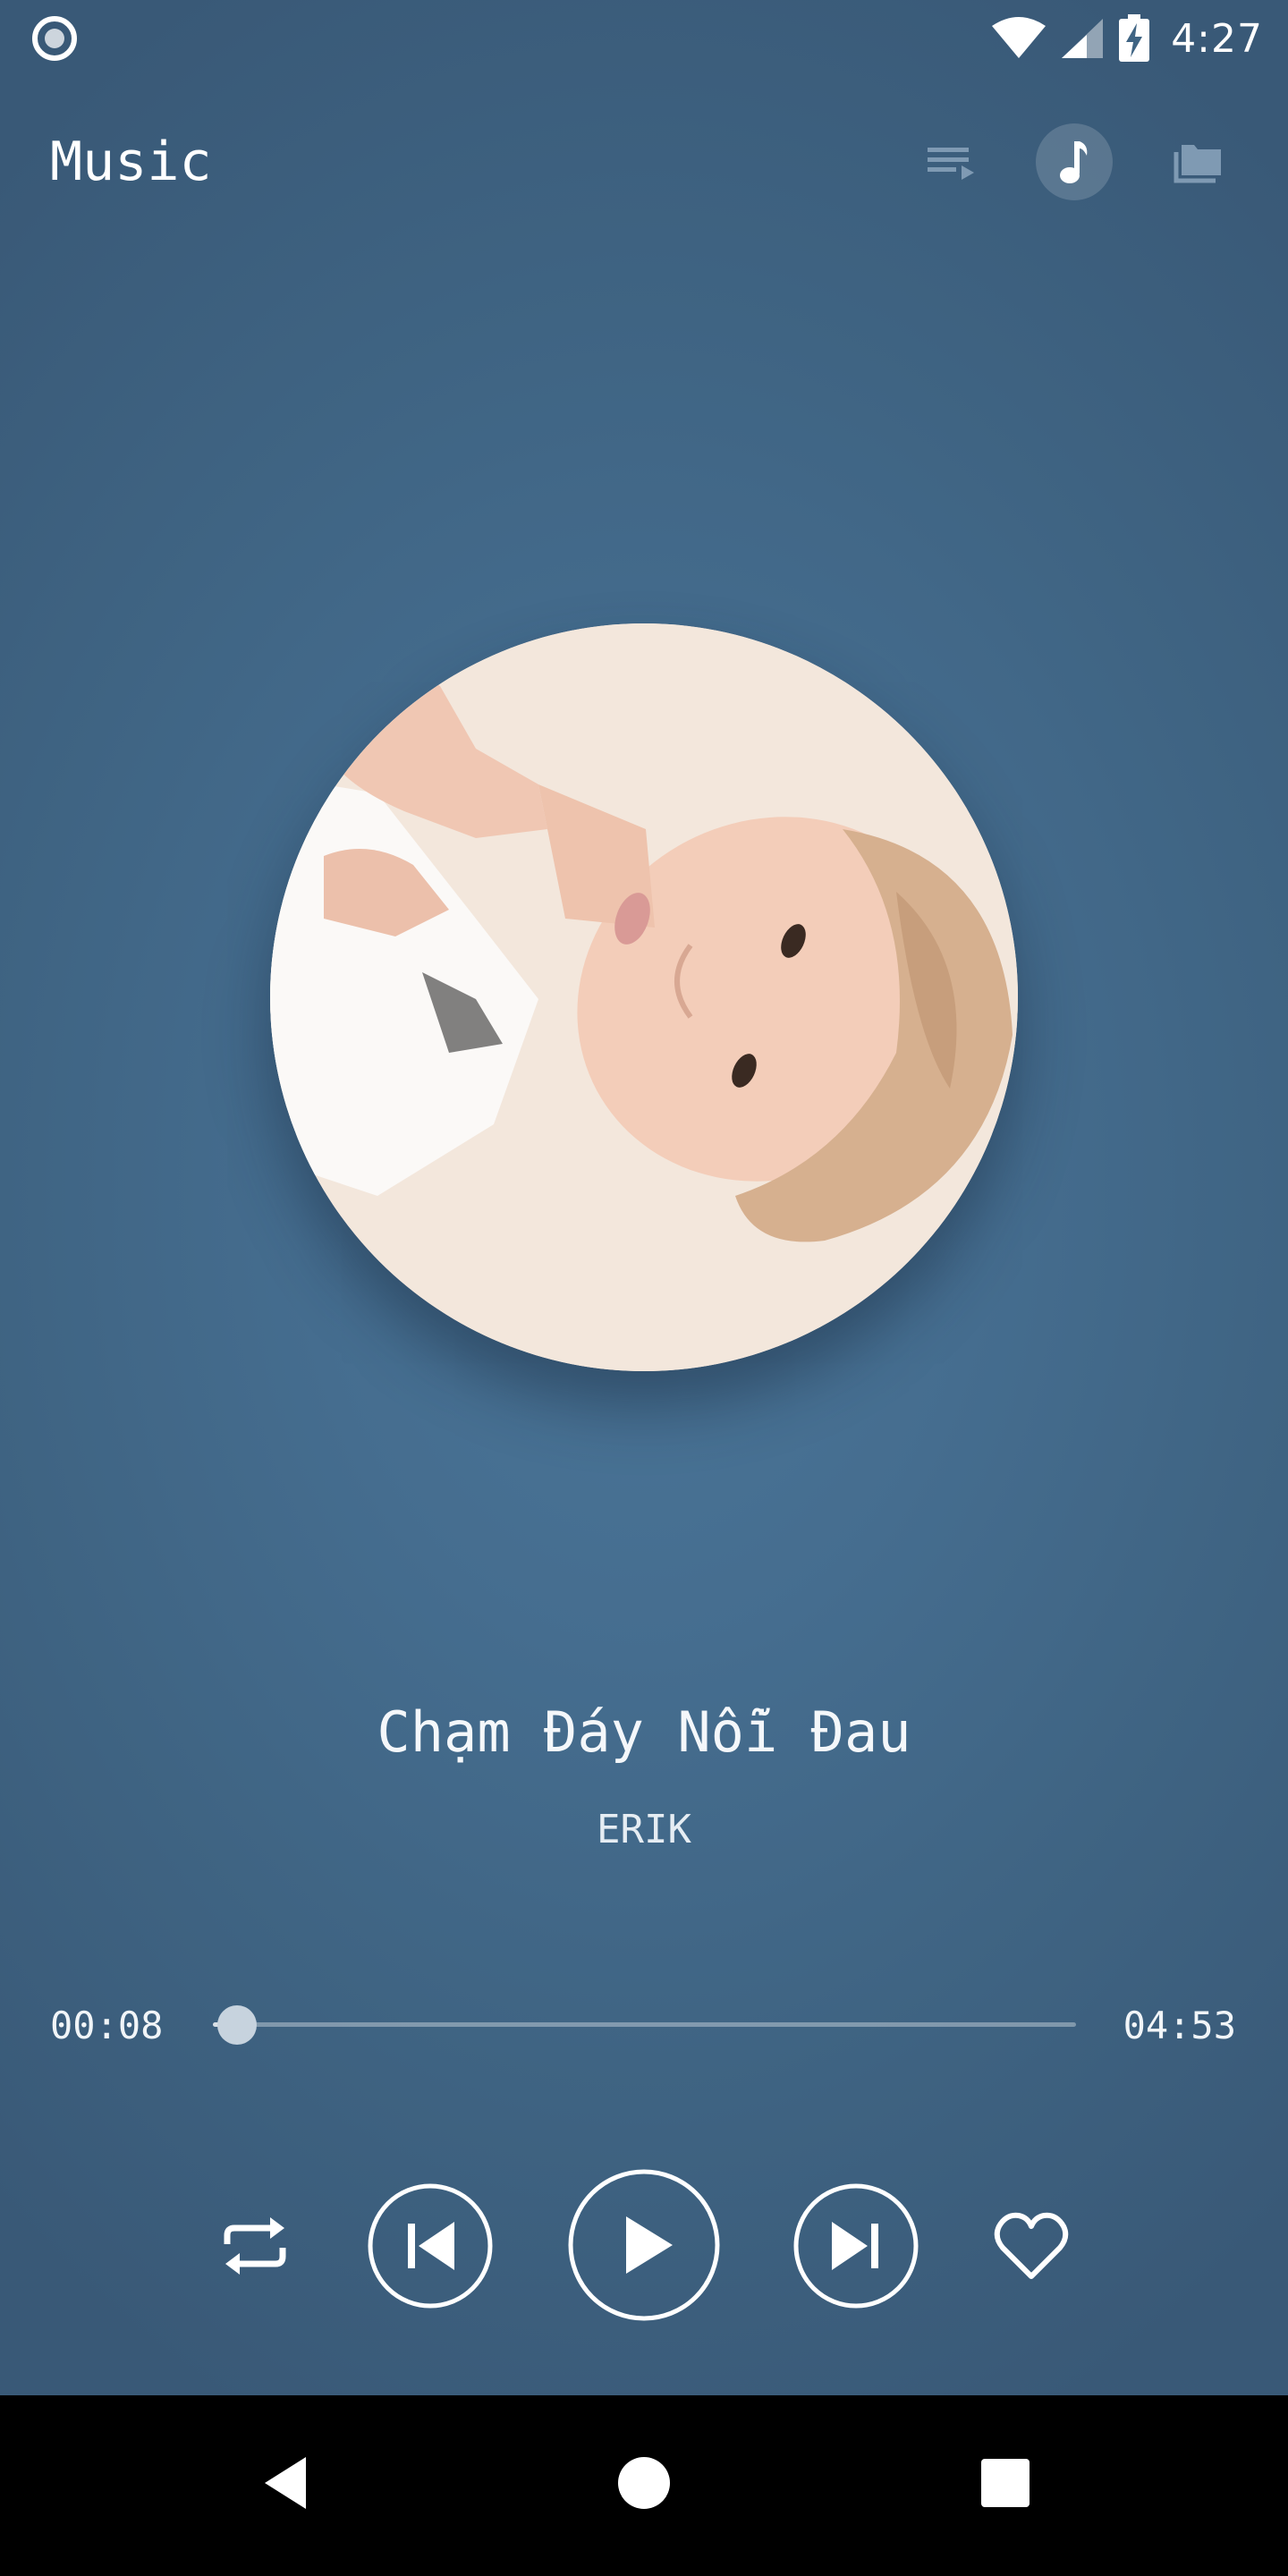 The image size is (1288, 2576). I want to click on home-icon, so click(644, 2483).